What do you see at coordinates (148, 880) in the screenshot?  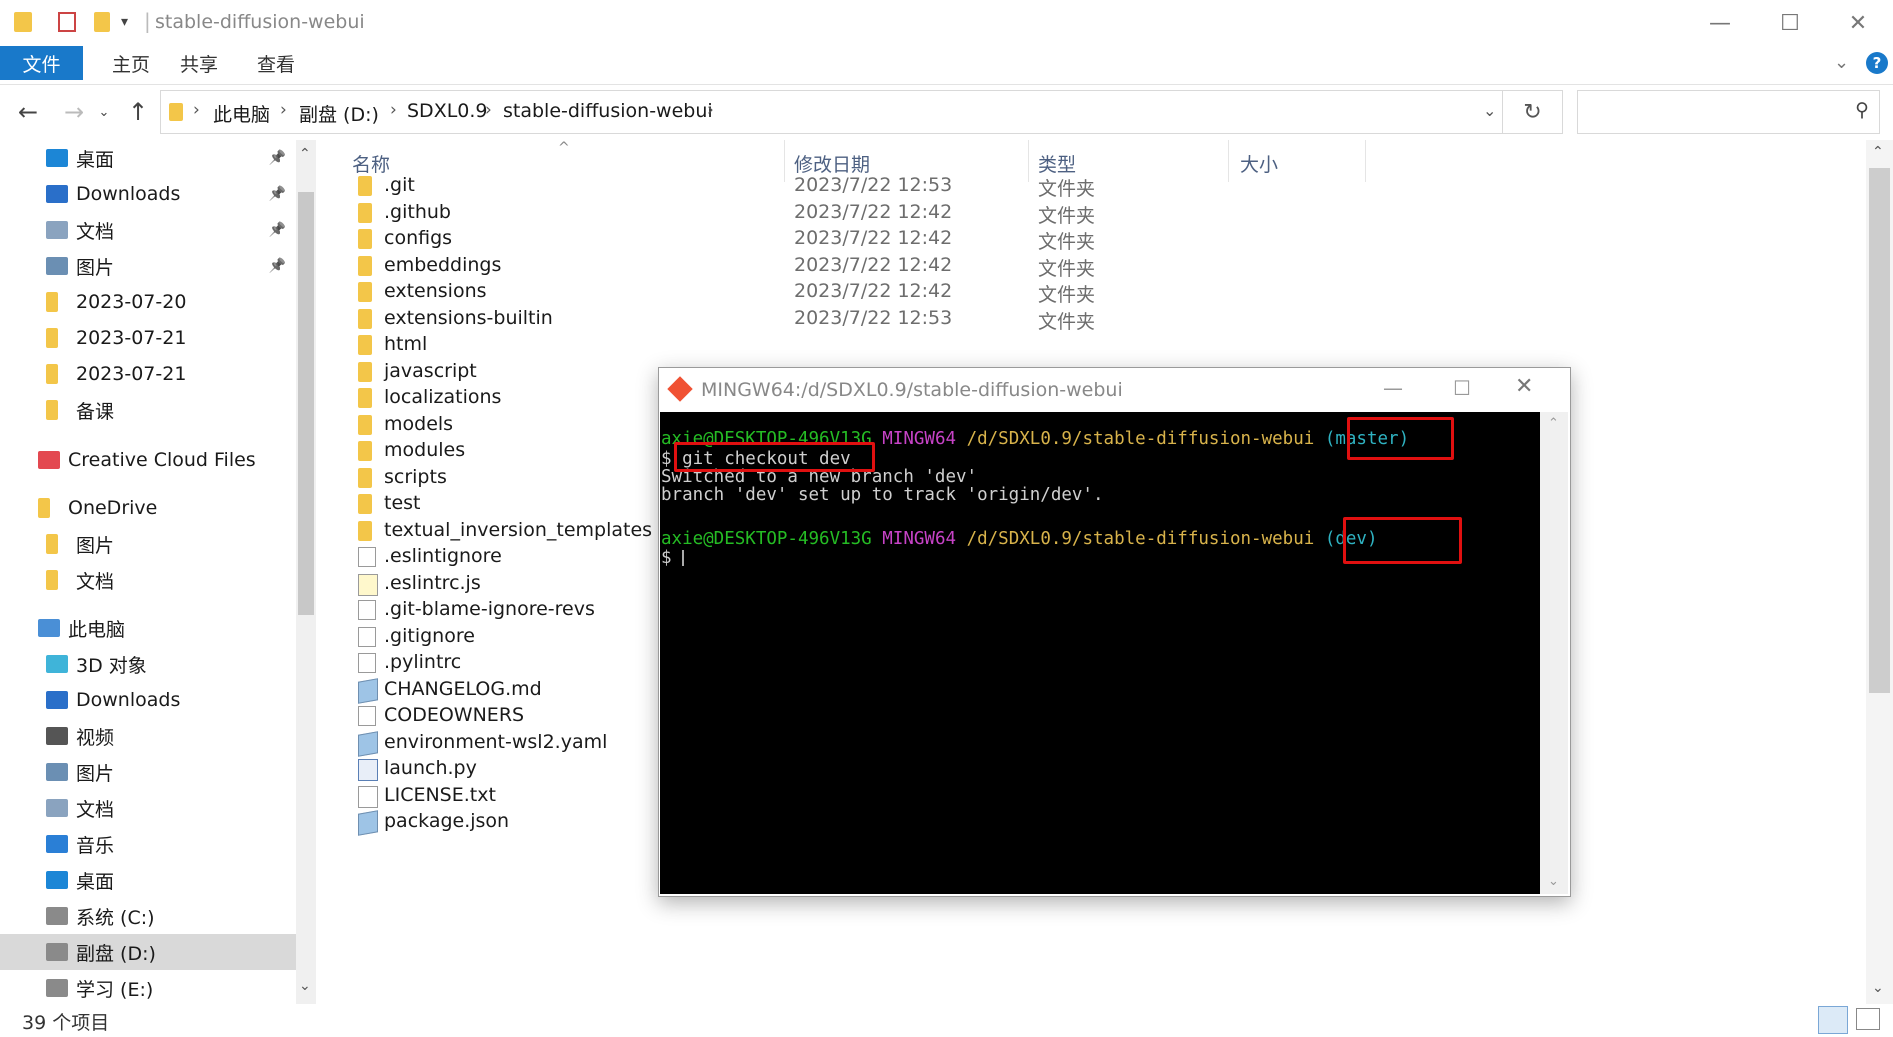 I see `sidebar-item: 桌面` at bounding box center [148, 880].